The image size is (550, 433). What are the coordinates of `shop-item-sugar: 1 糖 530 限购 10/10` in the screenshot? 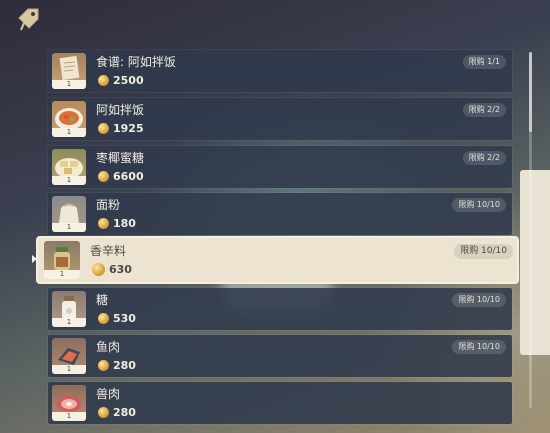 It's located at (280, 309).